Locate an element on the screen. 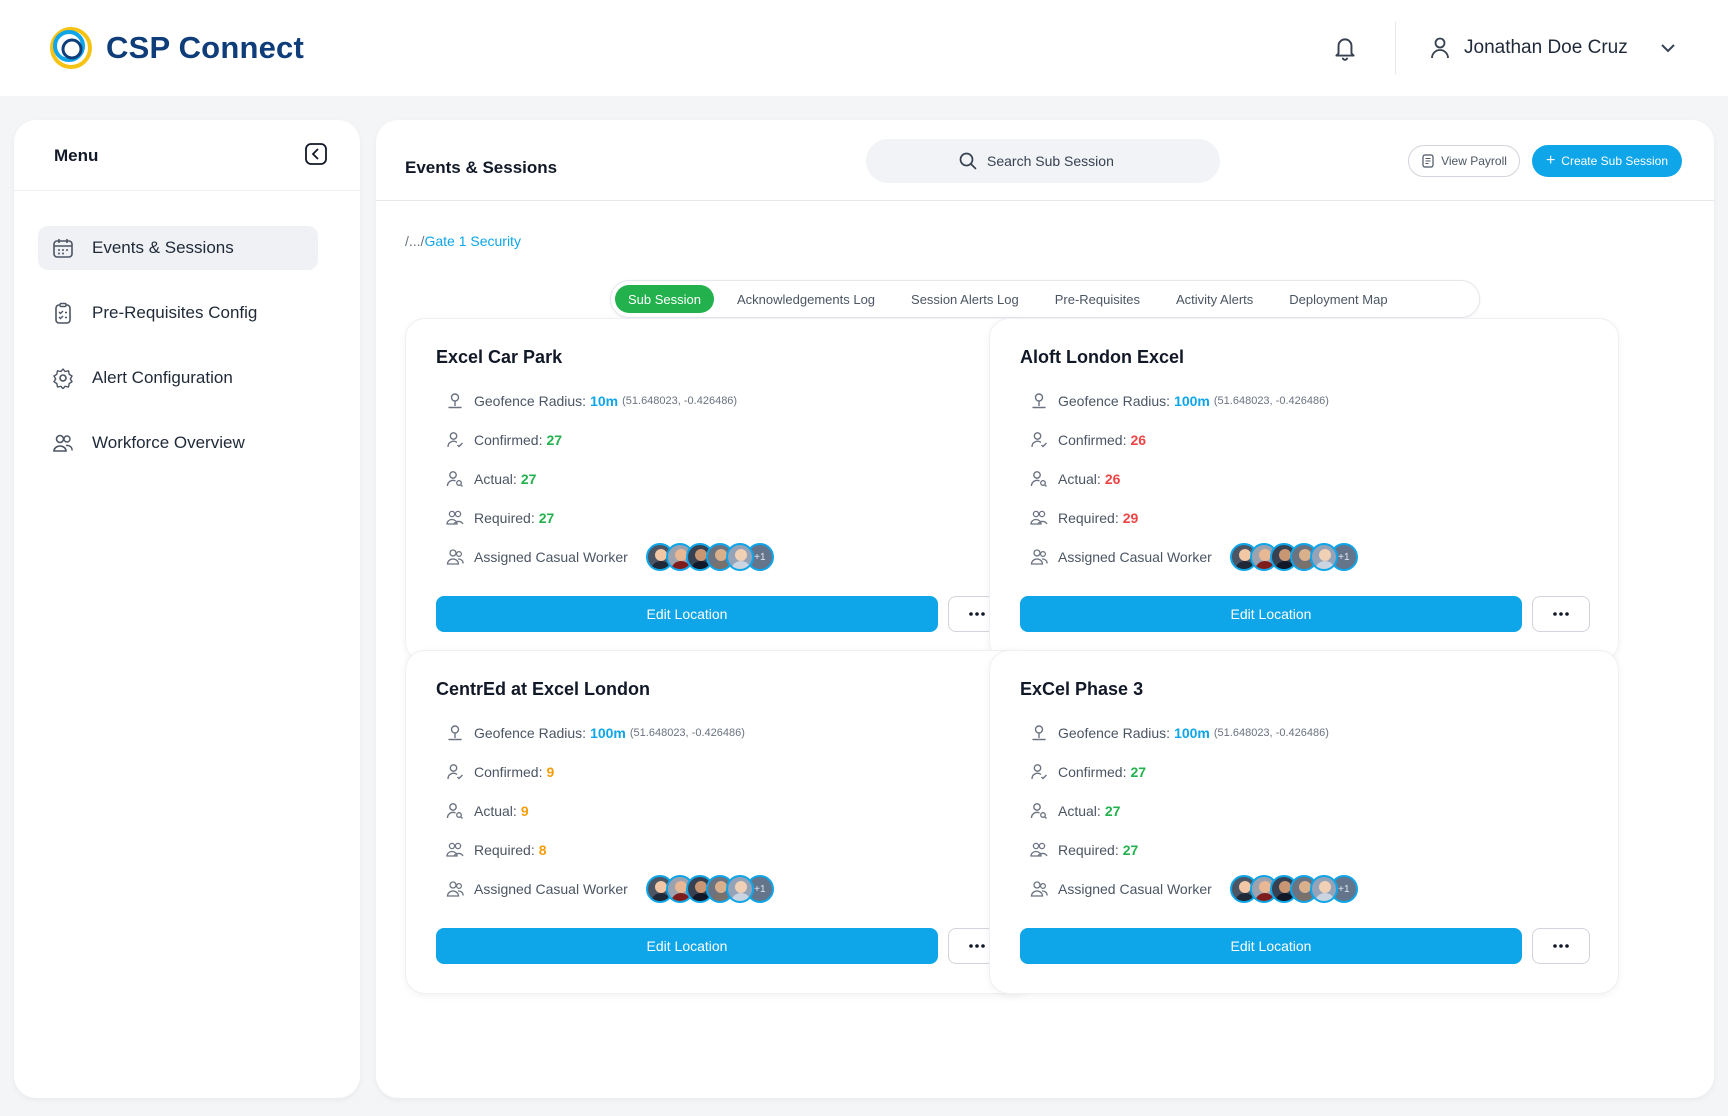 This screenshot has height=1116, width=1728. create-sub-session-label: Create Sub Session is located at coordinates (1615, 161).